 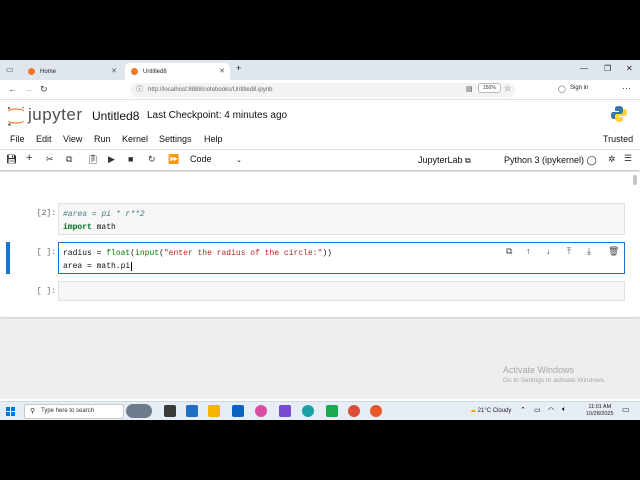 I want to click on run-icon: ▶, so click(x=111, y=159).